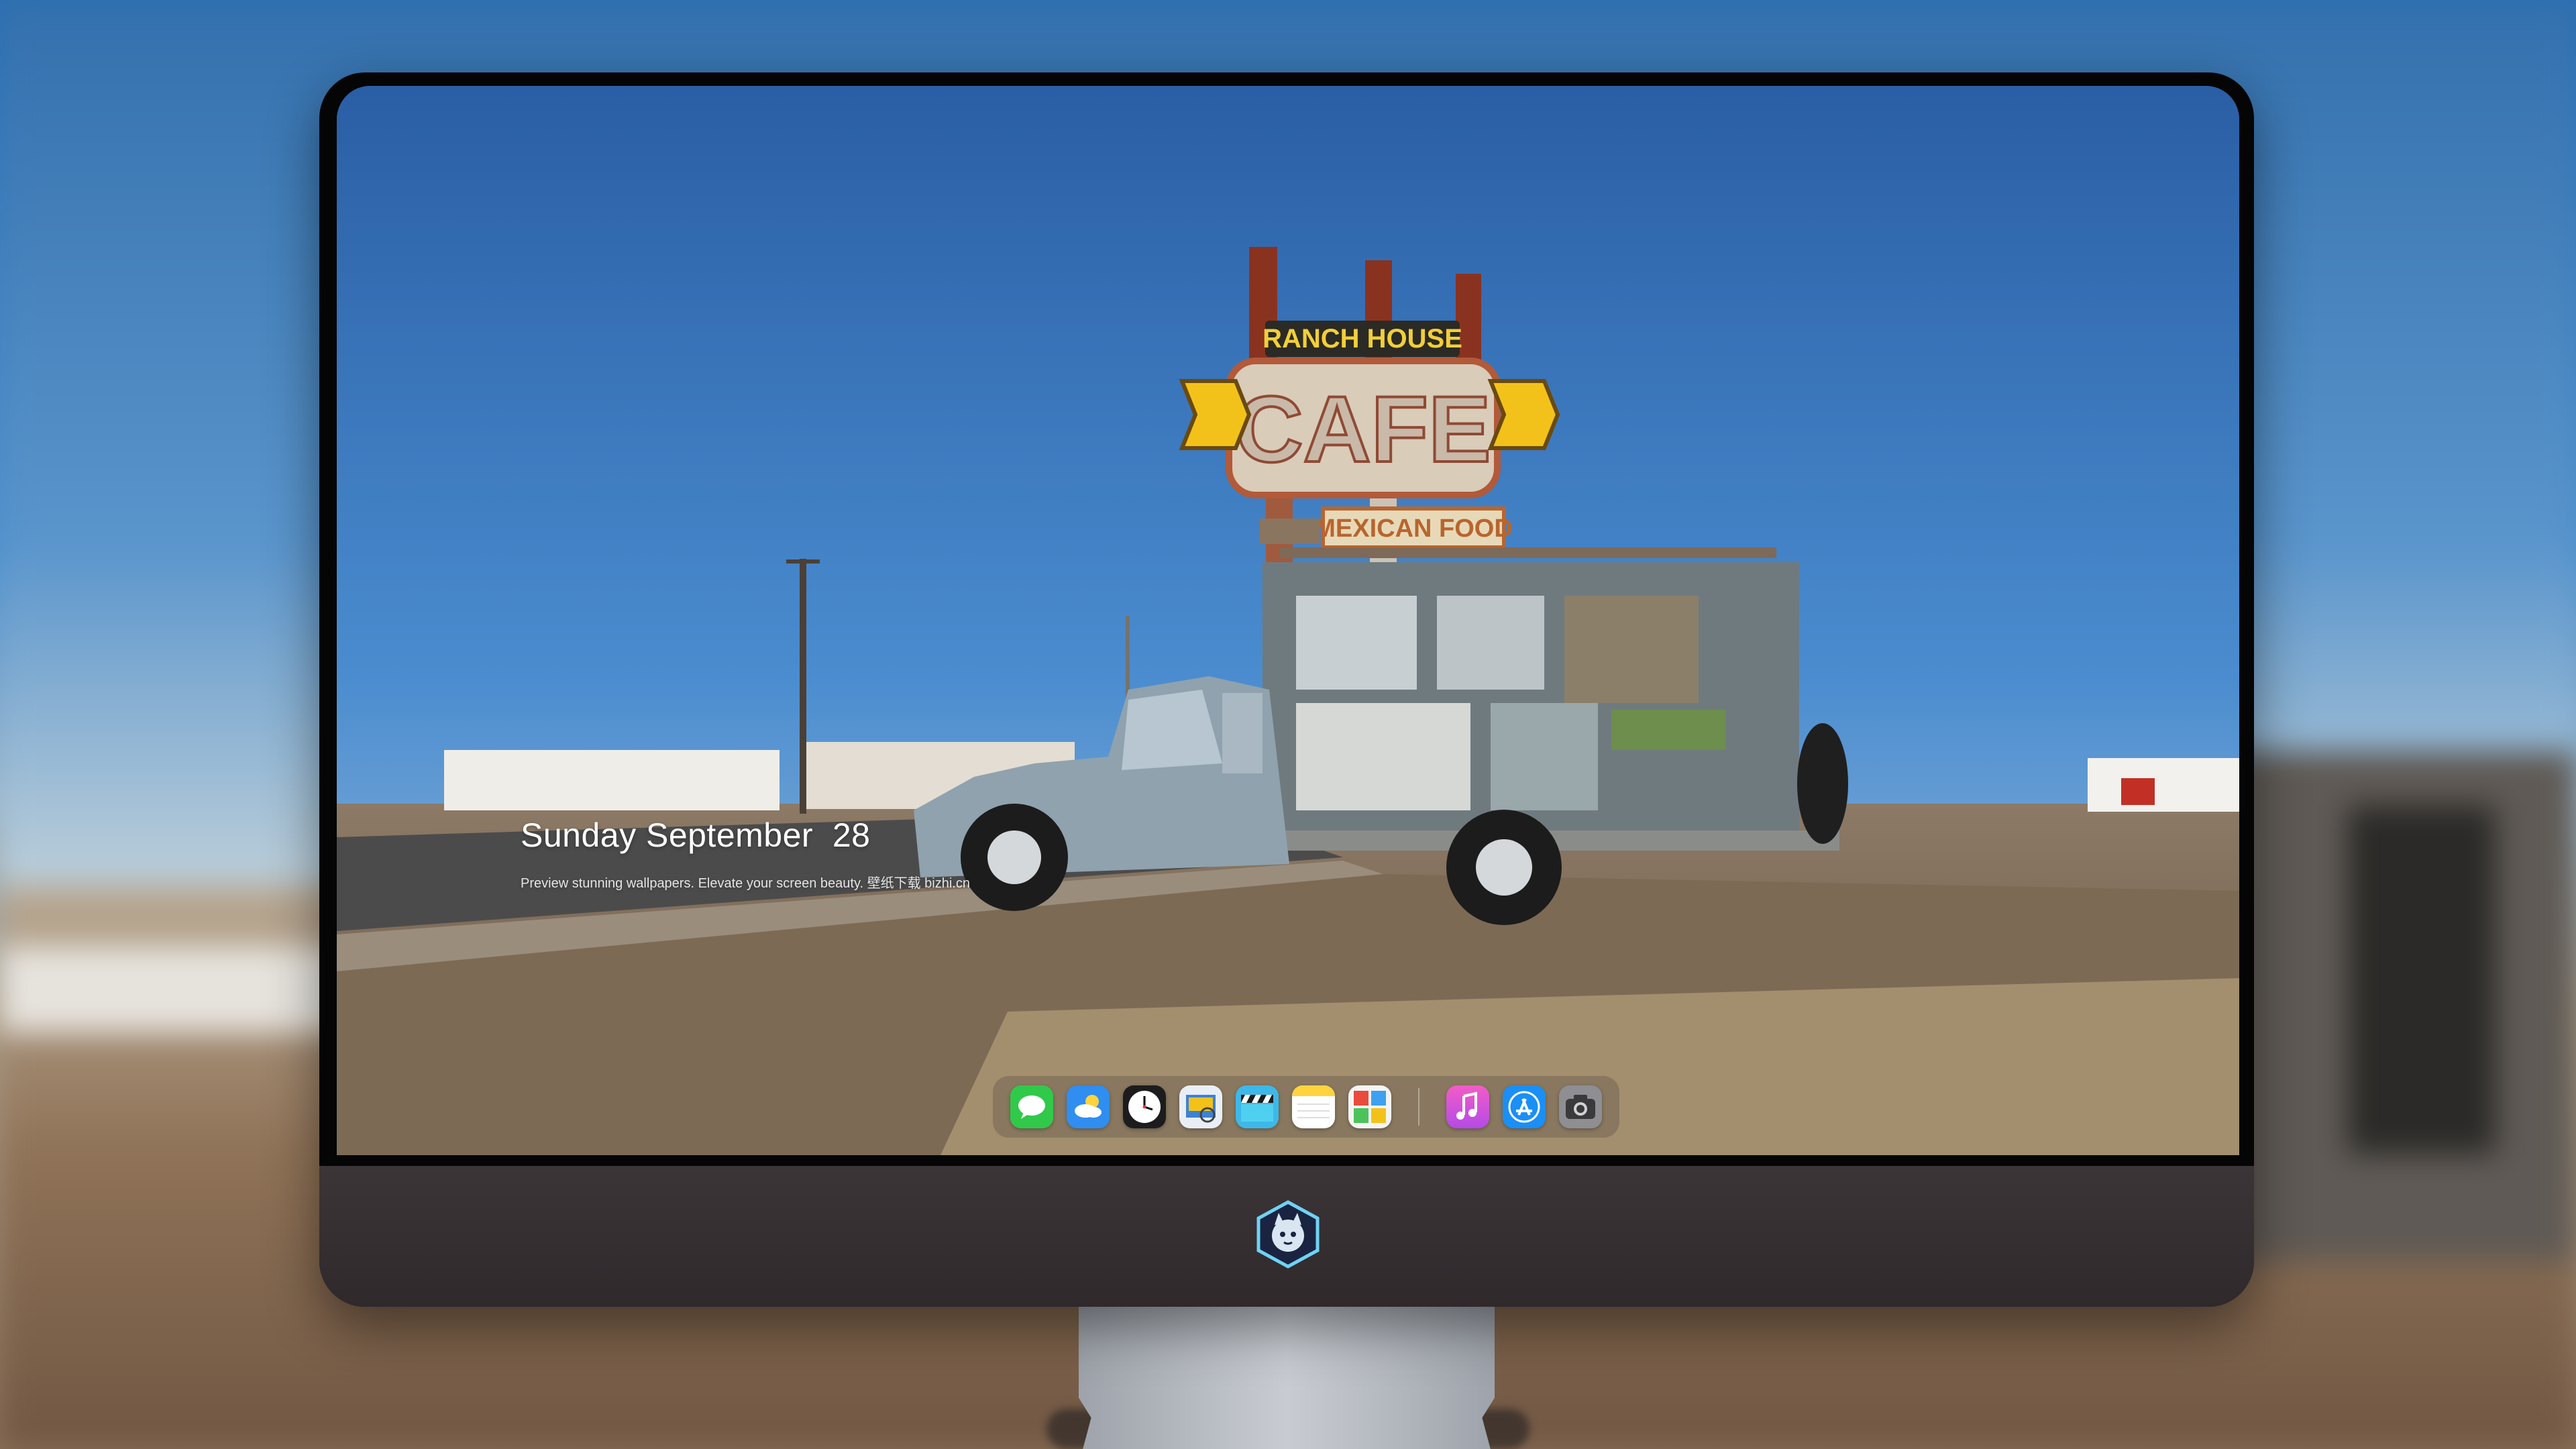 This screenshot has height=1449, width=2576. Describe the element at coordinates (1413, 529) in the screenshot. I see `svg-text: MEXICAN FOOD` at that location.